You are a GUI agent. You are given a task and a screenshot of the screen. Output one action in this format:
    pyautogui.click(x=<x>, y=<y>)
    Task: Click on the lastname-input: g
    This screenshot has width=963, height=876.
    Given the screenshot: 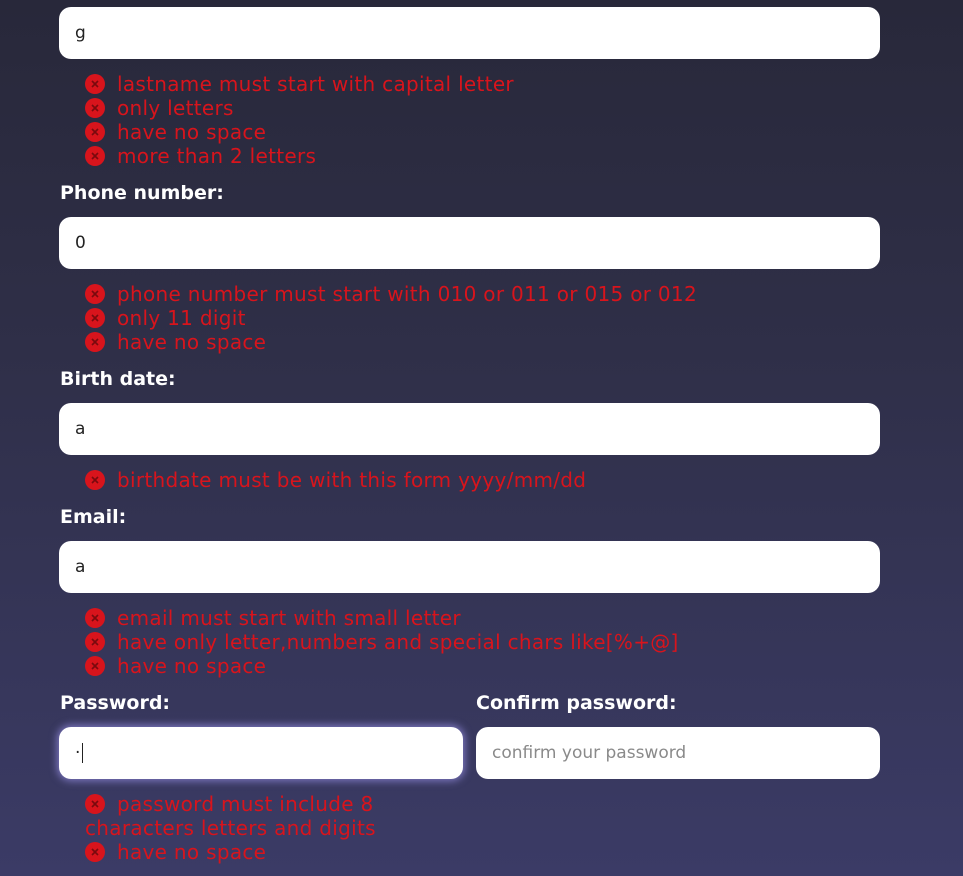 What is the action you would take?
    pyautogui.click(x=469, y=33)
    